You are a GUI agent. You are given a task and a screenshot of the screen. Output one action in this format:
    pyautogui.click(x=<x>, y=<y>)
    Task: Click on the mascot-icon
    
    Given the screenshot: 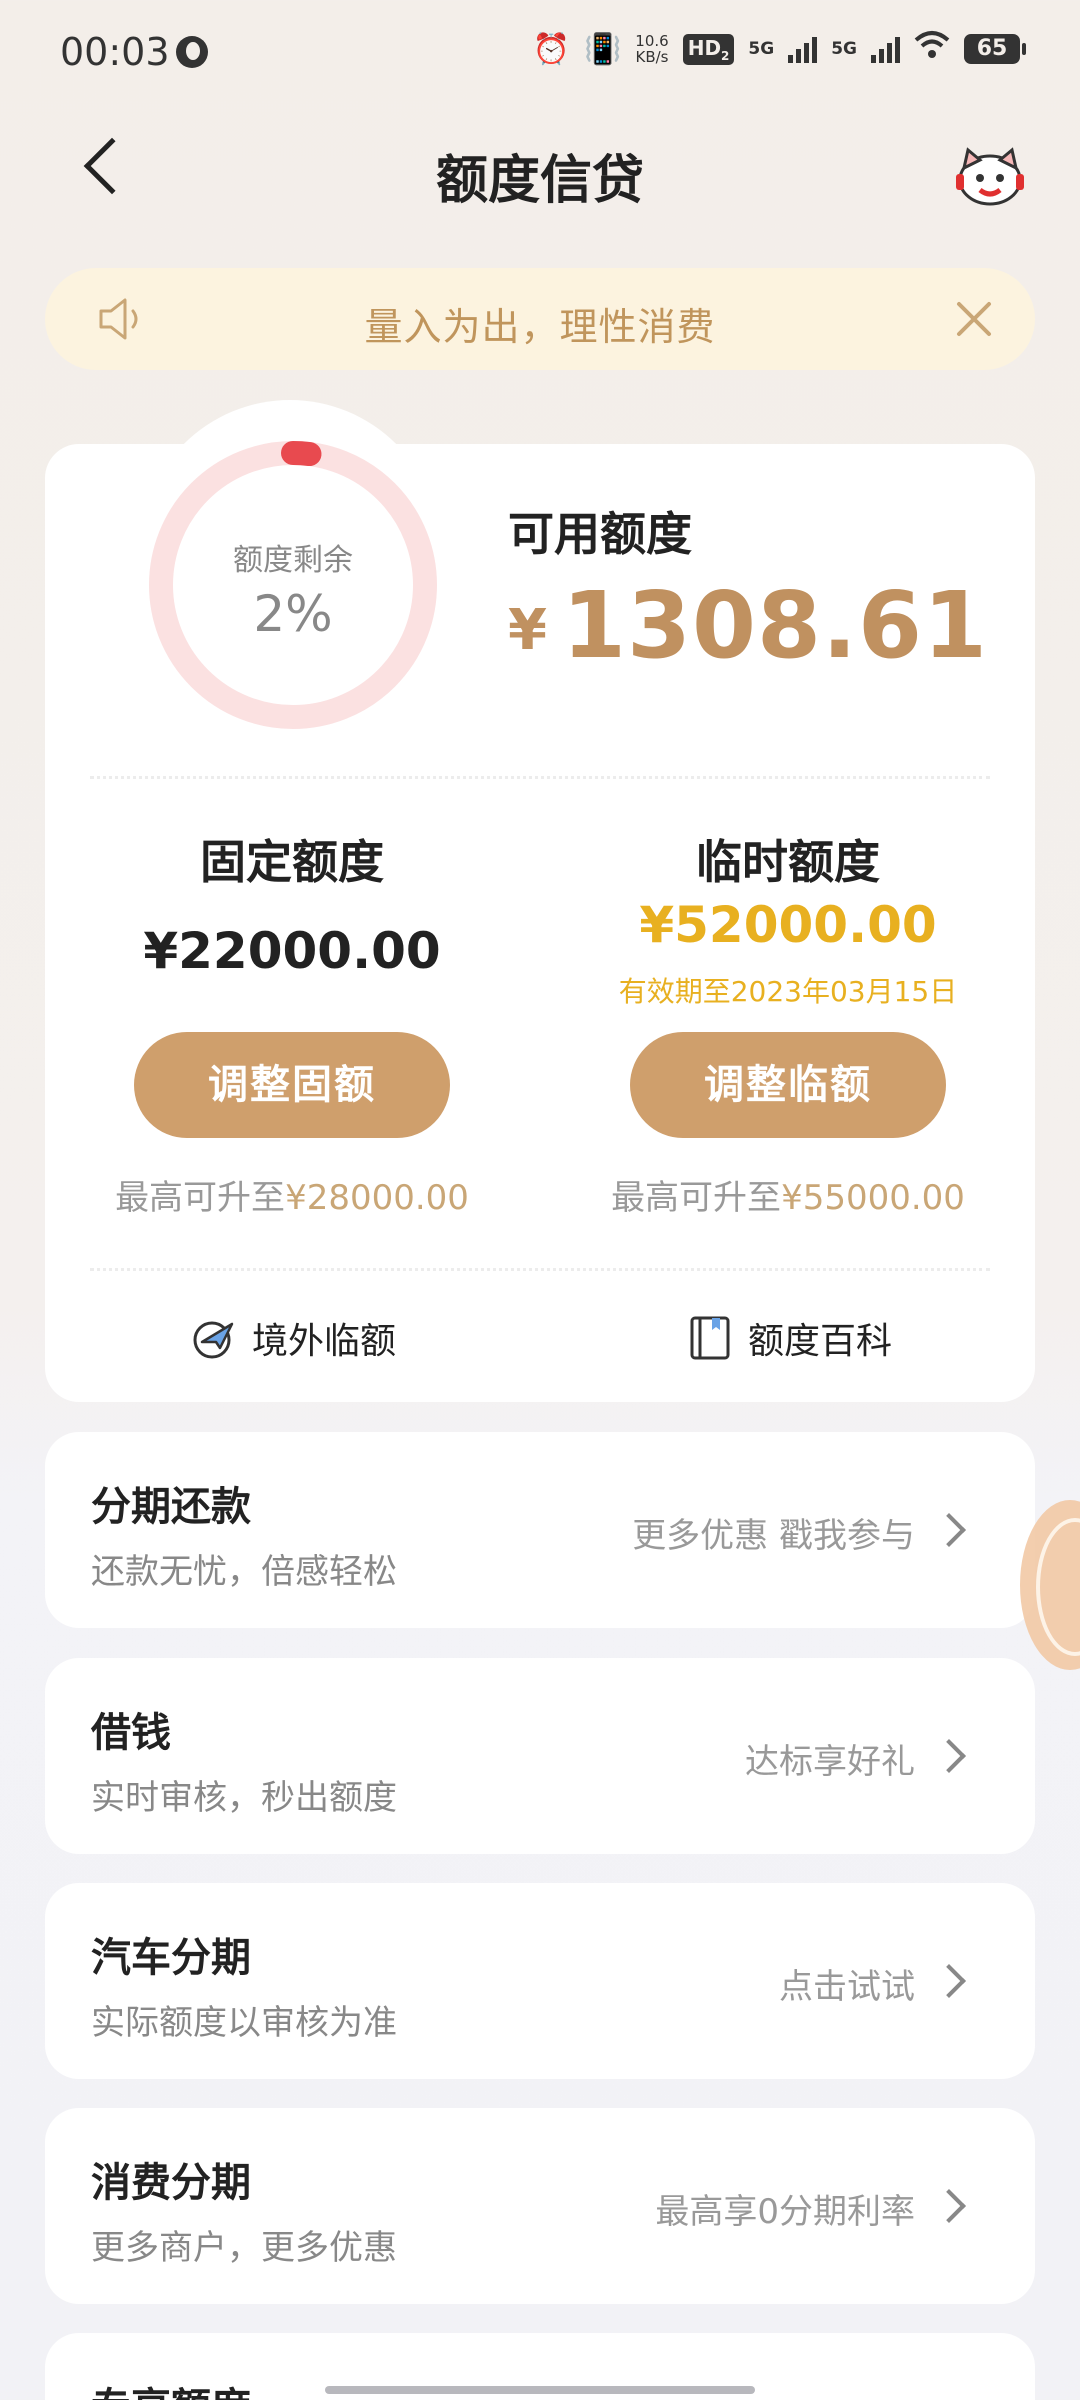 What is the action you would take?
    pyautogui.click(x=990, y=176)
    